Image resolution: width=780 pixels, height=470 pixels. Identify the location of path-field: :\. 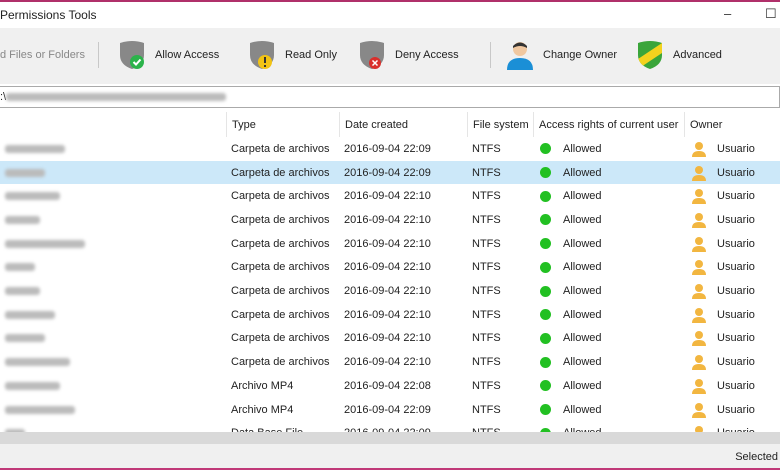
(390, 97).